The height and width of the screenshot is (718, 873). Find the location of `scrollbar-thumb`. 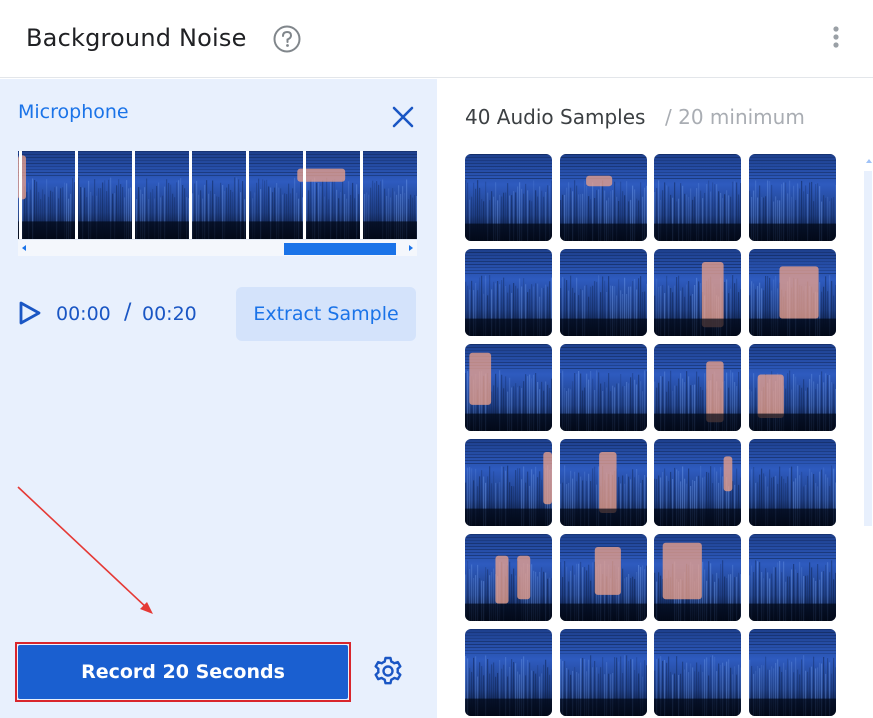

scrollbar-thumb is located at coordinates (340, 249).